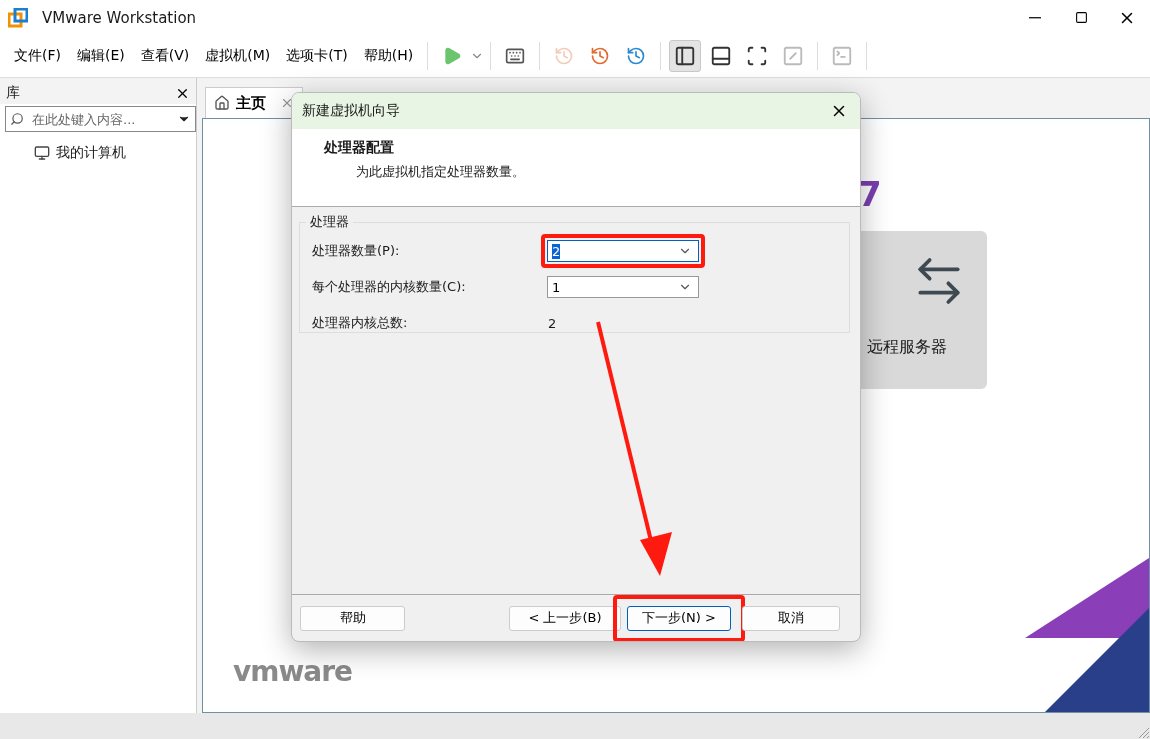 The image size is (1150, 739). I want to click on search-icon, so click(17, 119).